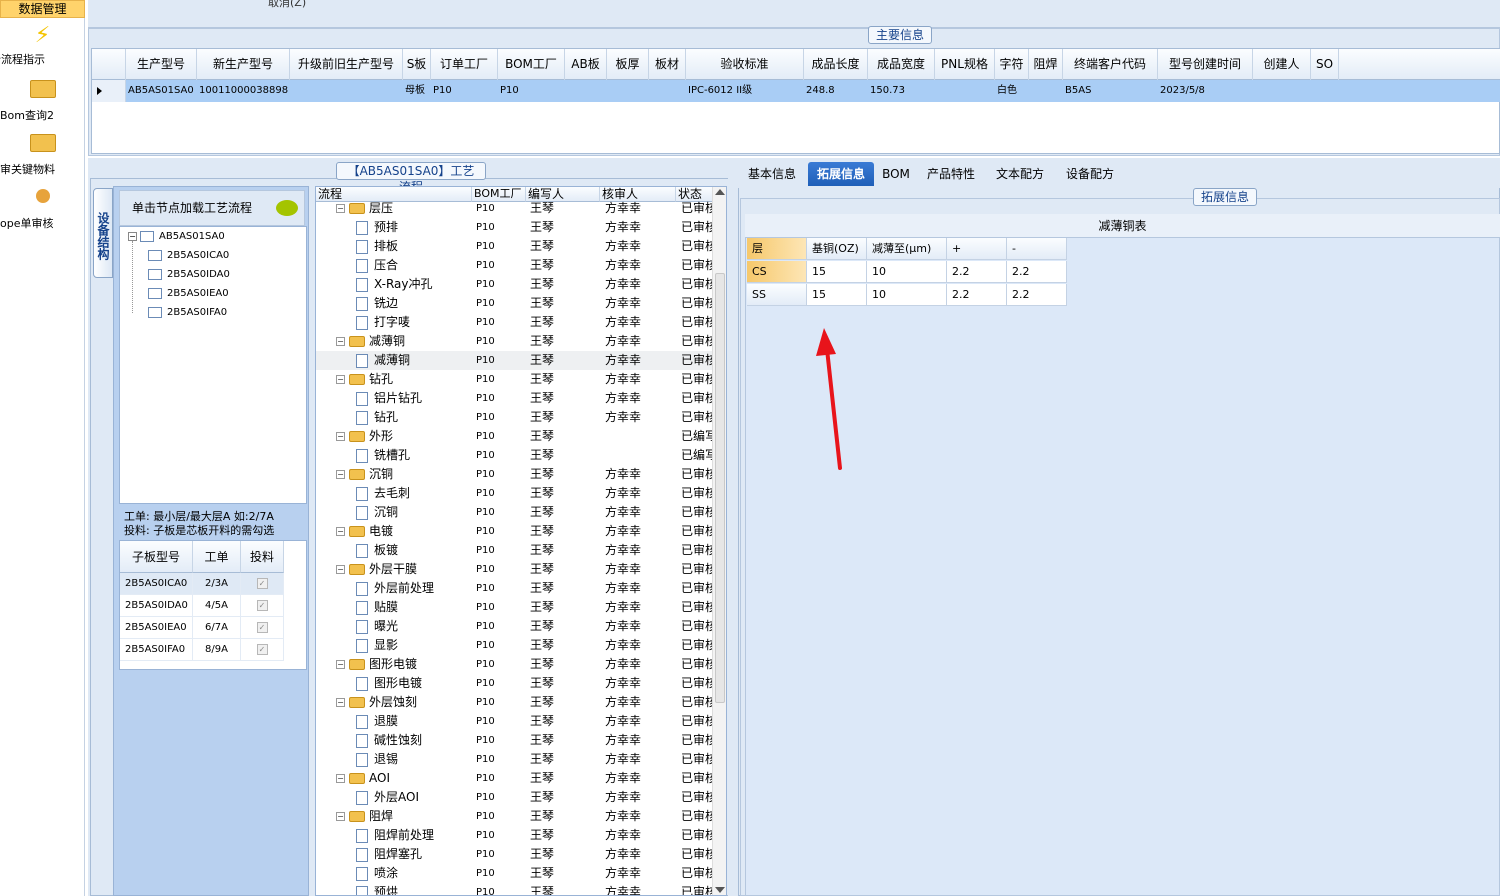 Image resolution: width=1500 pixels, height=896 pixels. Describe the element at coordinates (1110, 64) in the screenshot. I see `column-header: 终端客户代码` at that location.